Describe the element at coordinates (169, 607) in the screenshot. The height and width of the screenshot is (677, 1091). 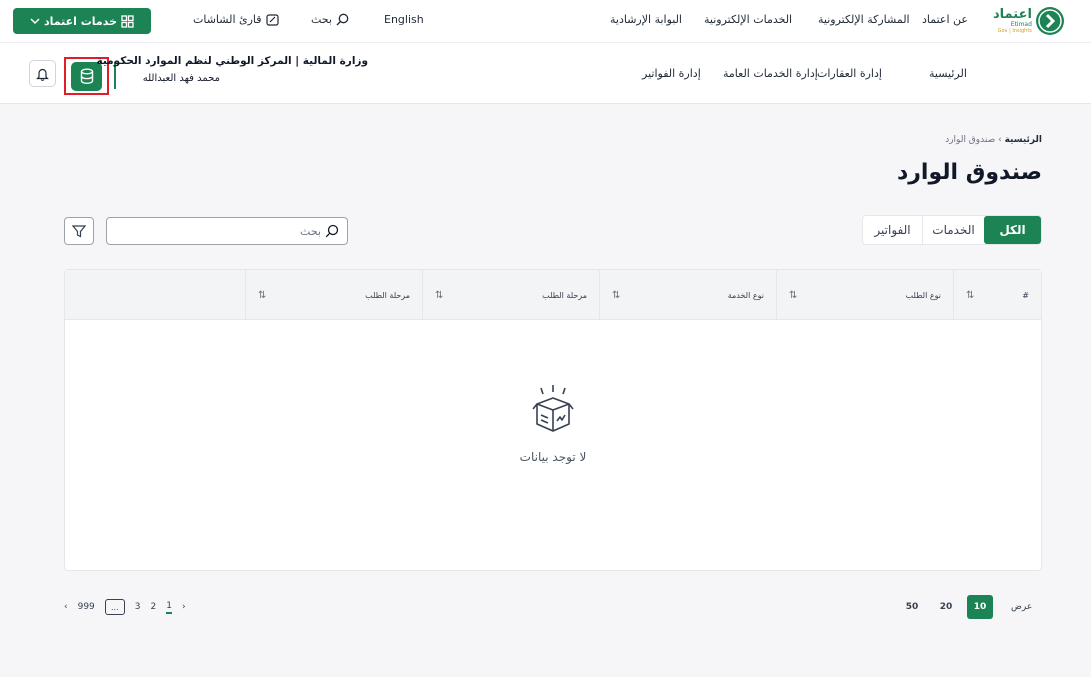
I see `page-1: 1` at that location.